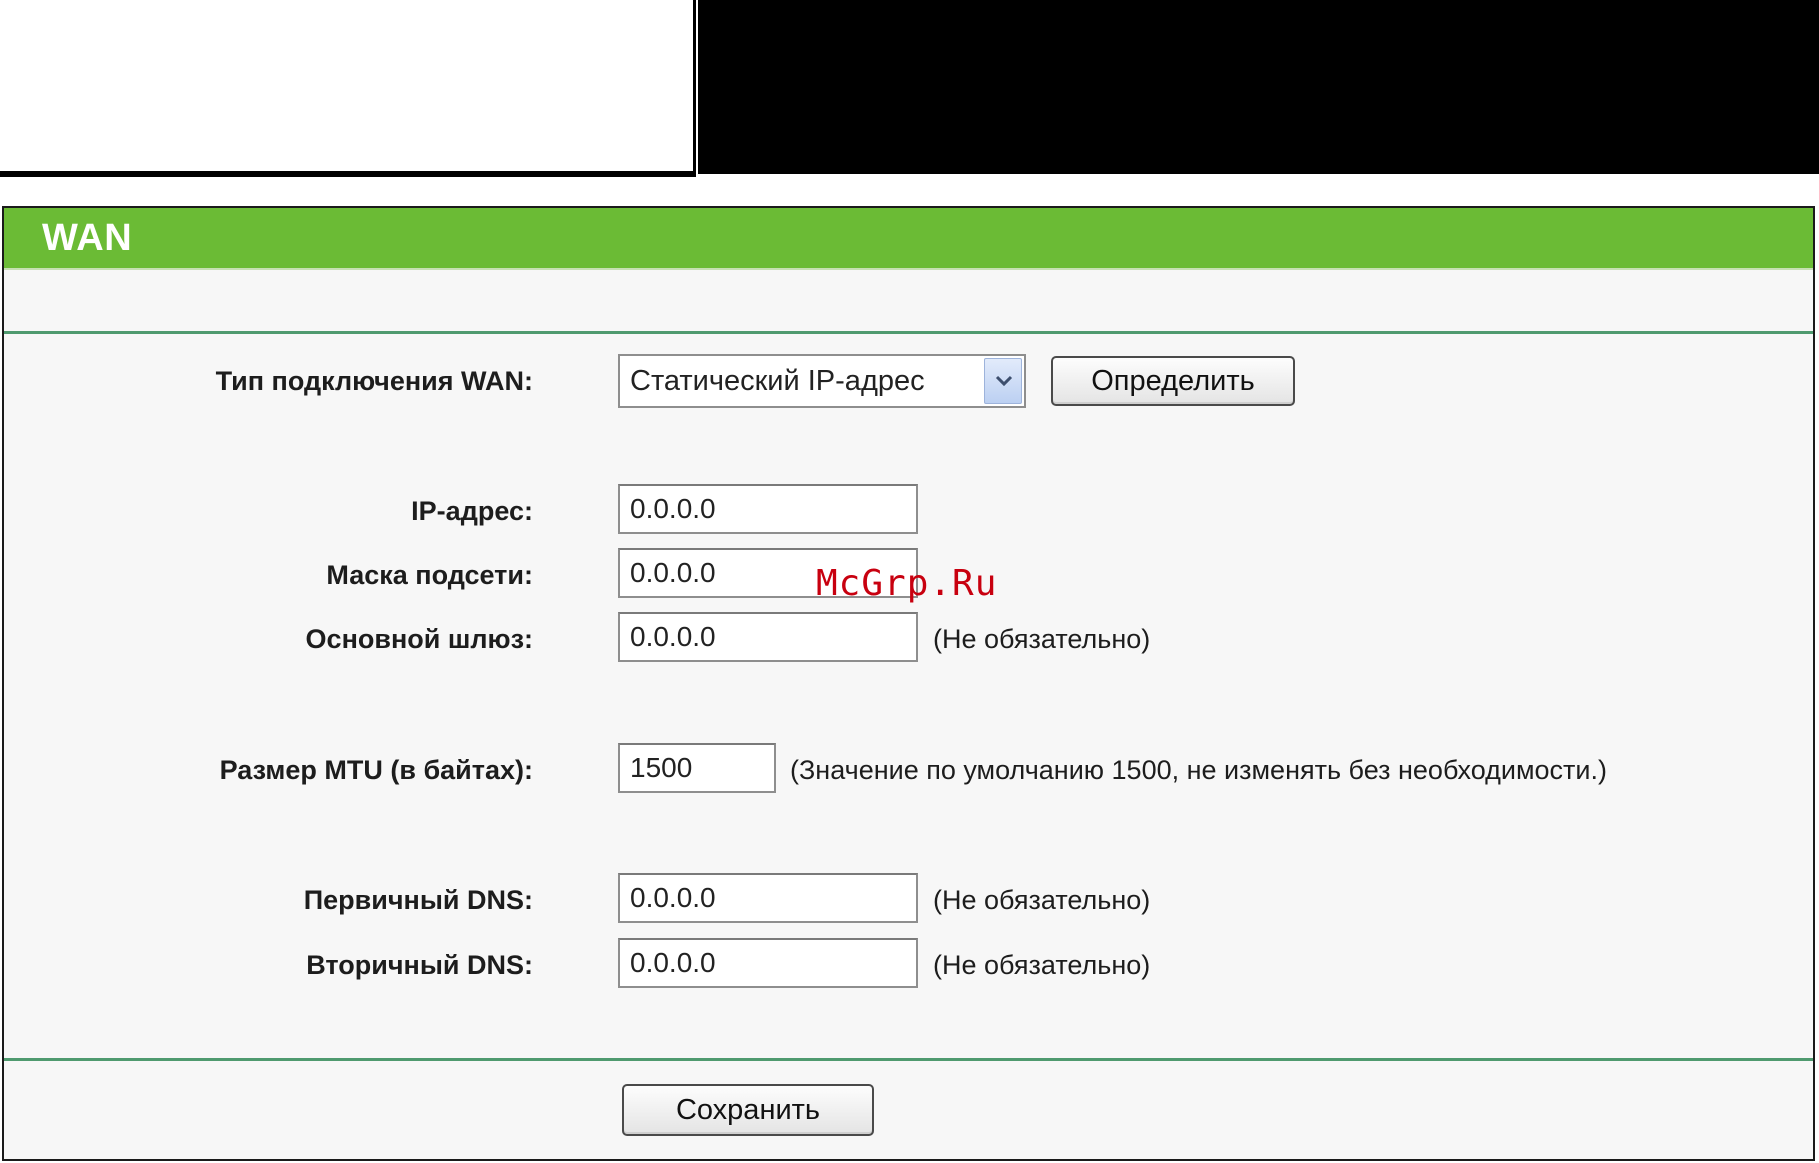 The image size is (1819, 1163). What do you see at coordinates (87, 238) in the screenshot?
I see `panel-title: WAN` at bounding box center [87, 238].